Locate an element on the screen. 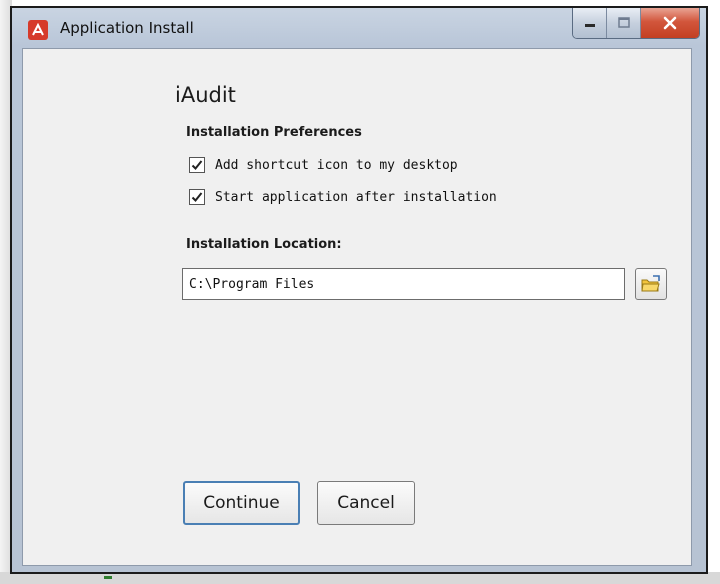 Image resolution: width=720 pixels, height=584 pixels. cancel-button: Cancel is located at coordinates (366, 503).